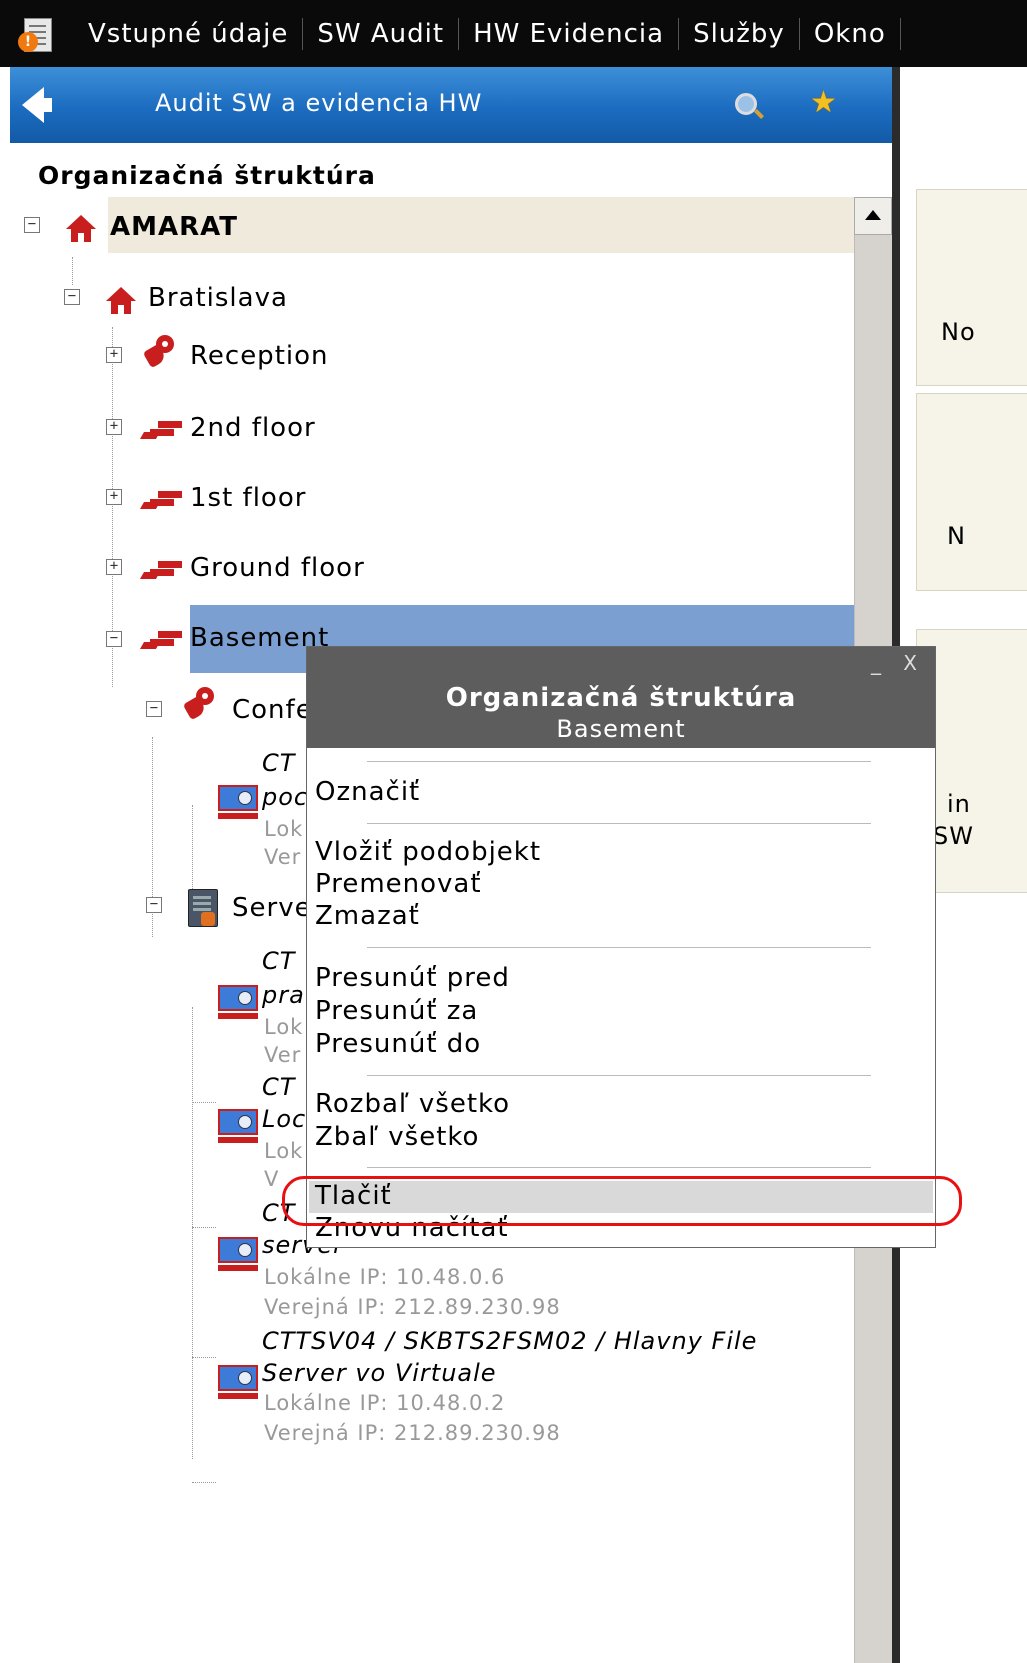 The width and height of the screenshot is (1027, 1663). What do you see at coordinates (36, 34) in the screenshot?
I see `app-document-icon: !` at bounding box center [36, 34].